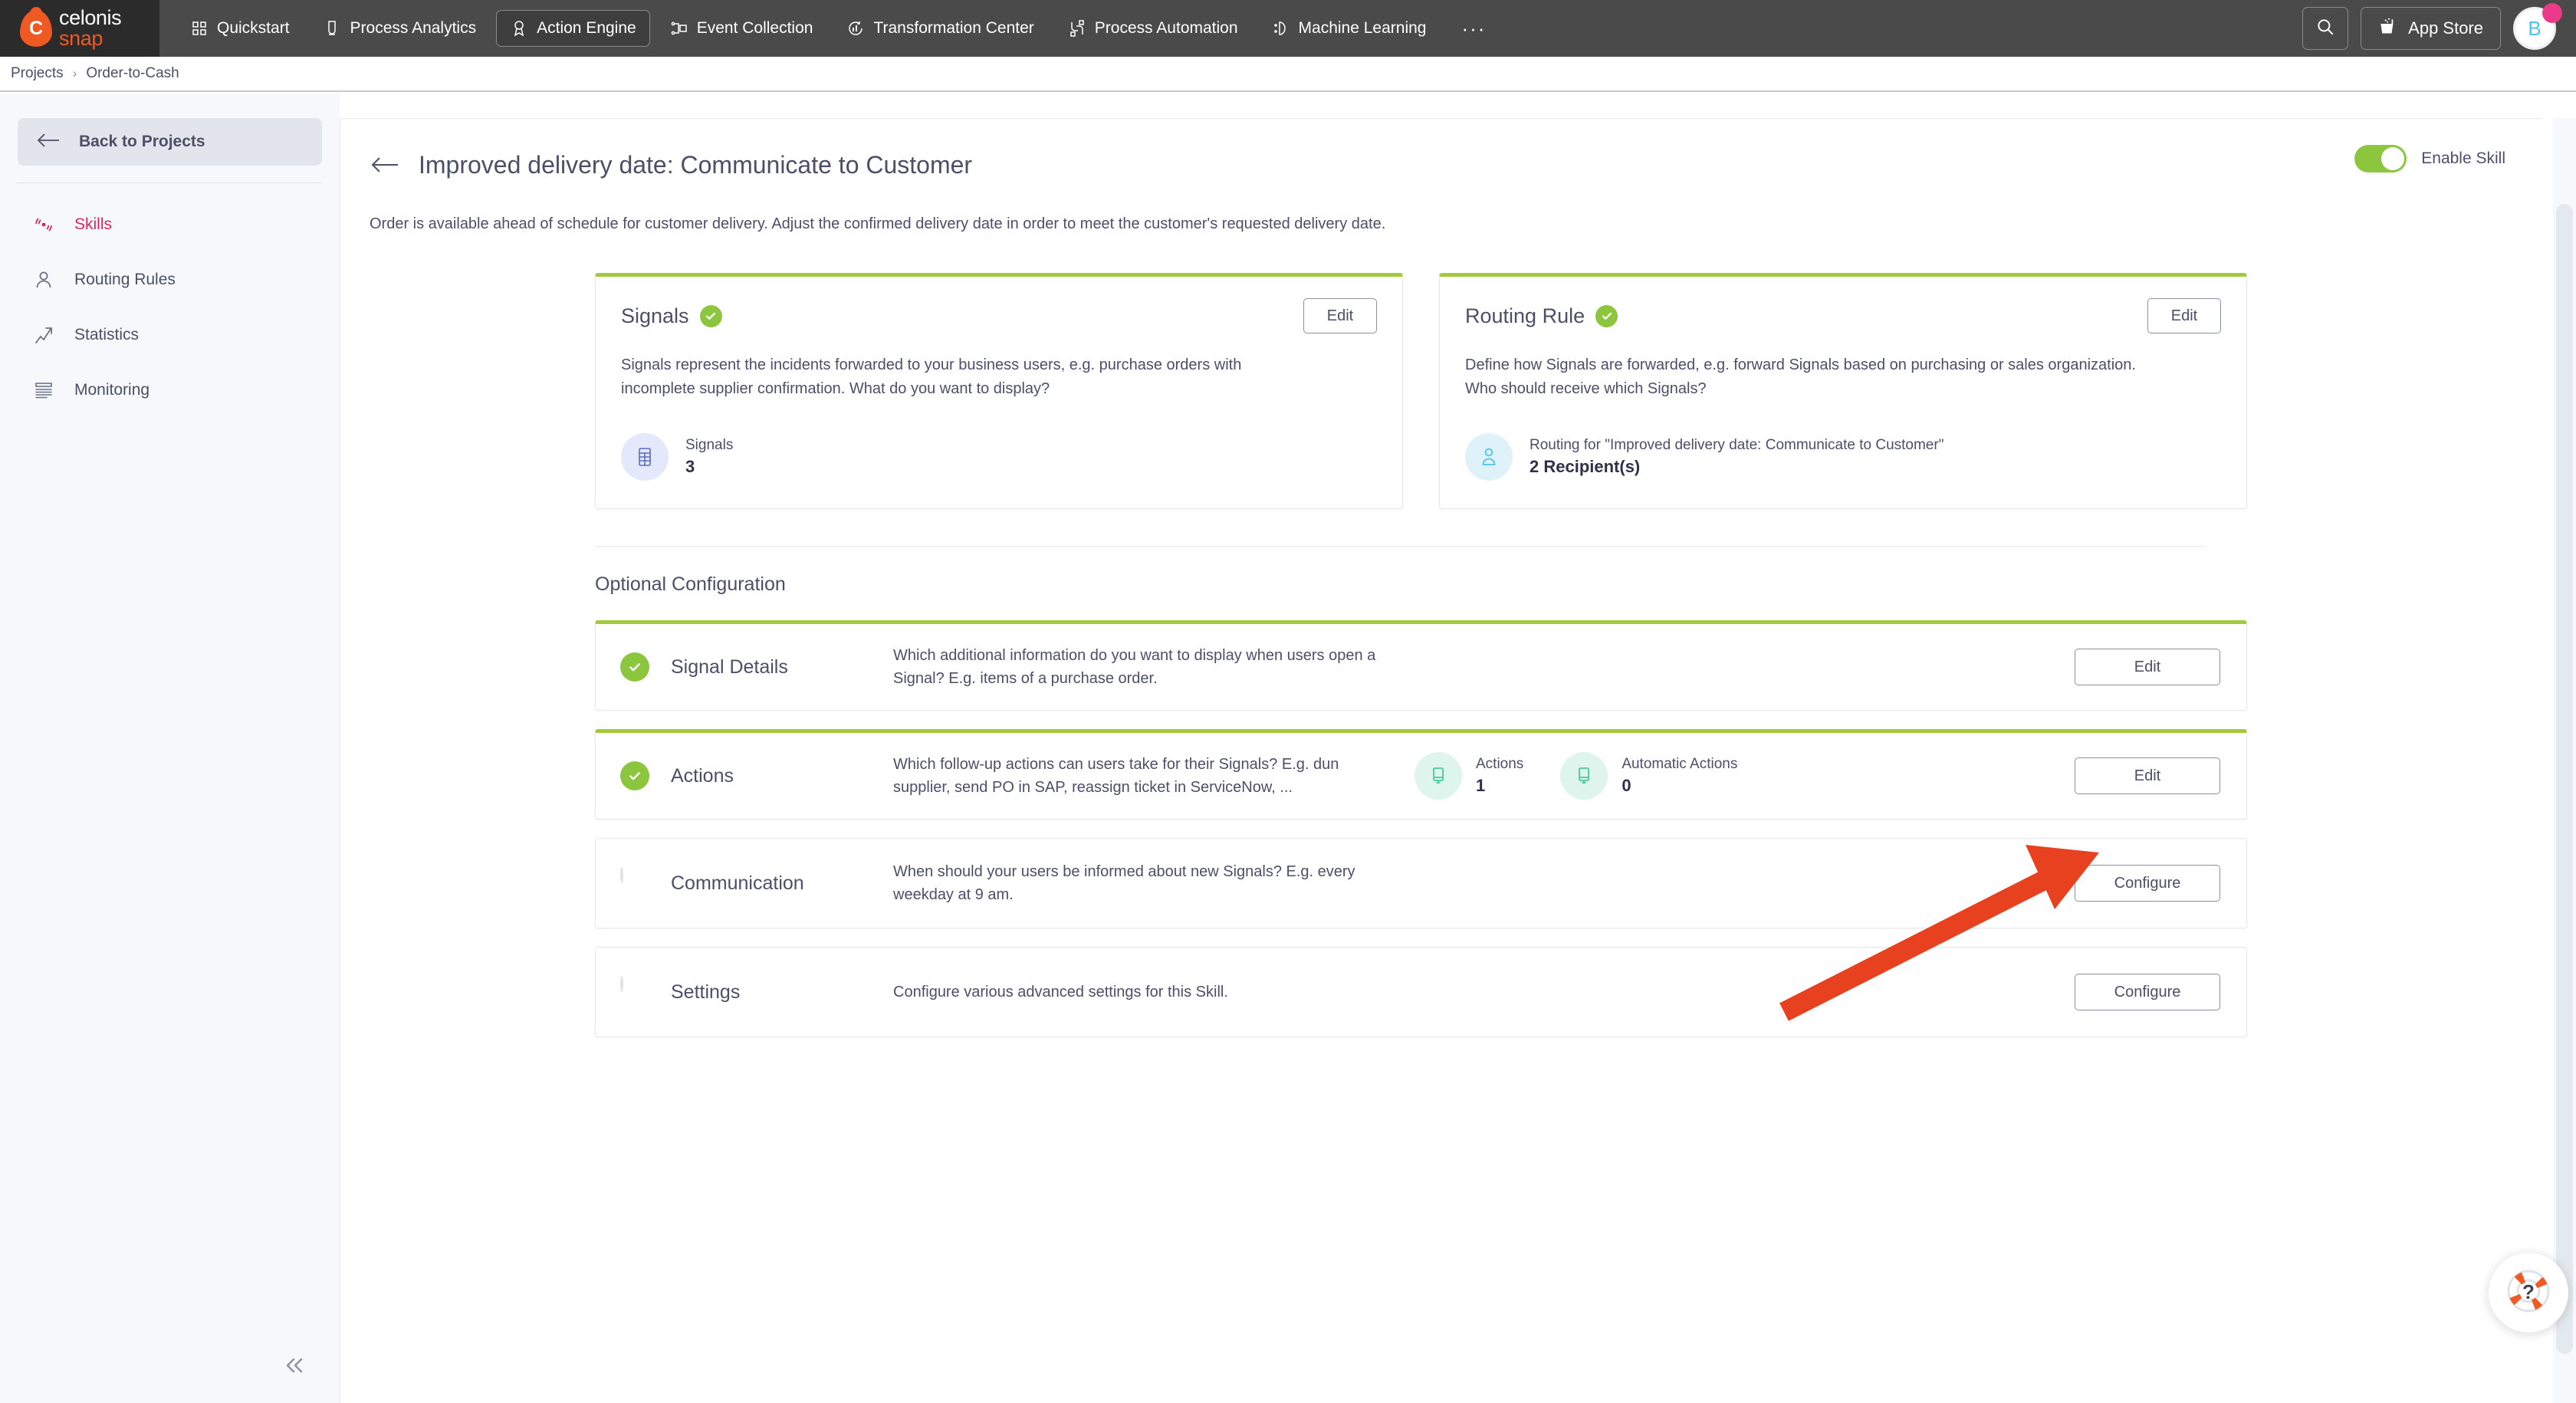  What do you see at coordinates (125, 280) in the screenshot?
I see `sidebar-item-label: Routing Rules` at bounding box center [125, 280].